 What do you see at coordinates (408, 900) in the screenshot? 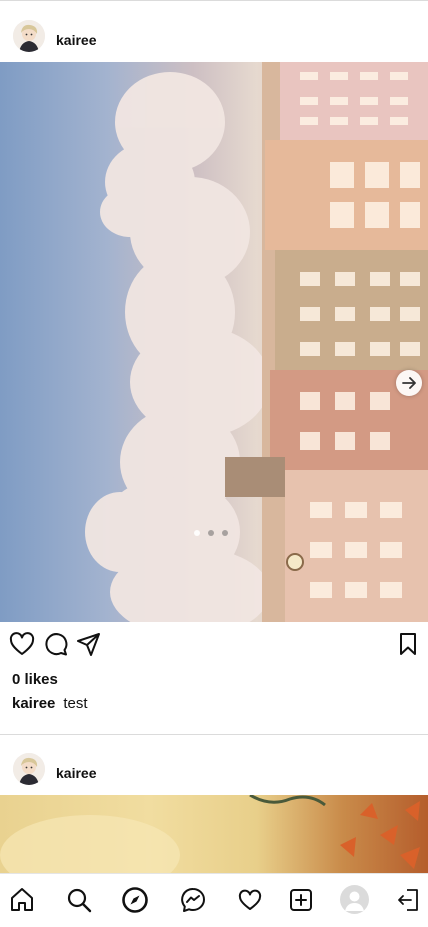
I see `logout-icon` at bounding box center [408, 900].